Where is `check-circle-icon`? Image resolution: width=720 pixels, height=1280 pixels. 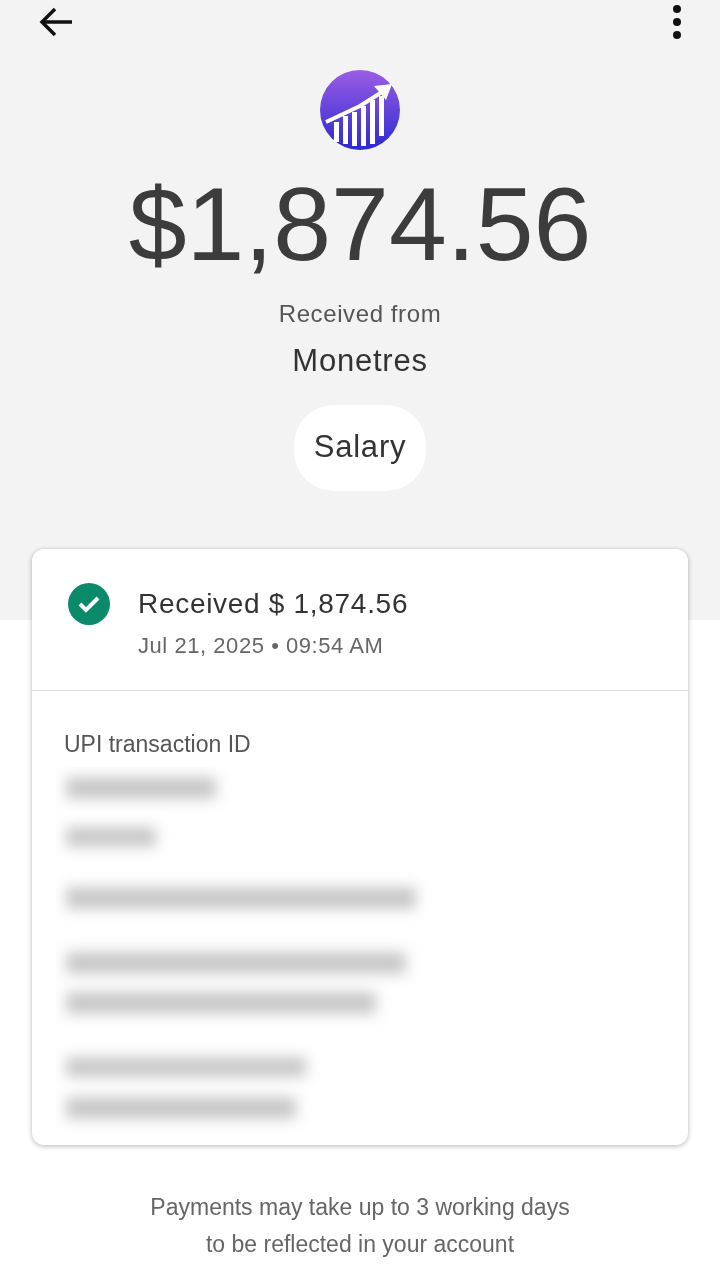
check-circle-icon is located at coordinates (89, 603).